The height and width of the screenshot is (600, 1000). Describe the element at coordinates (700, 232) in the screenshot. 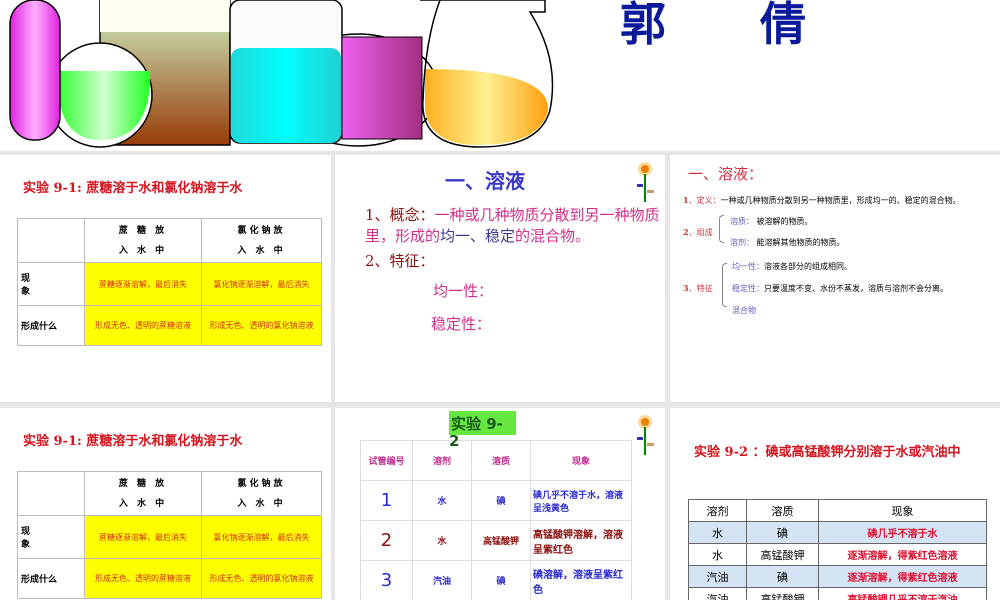

I see `label: 、组成` at that location.